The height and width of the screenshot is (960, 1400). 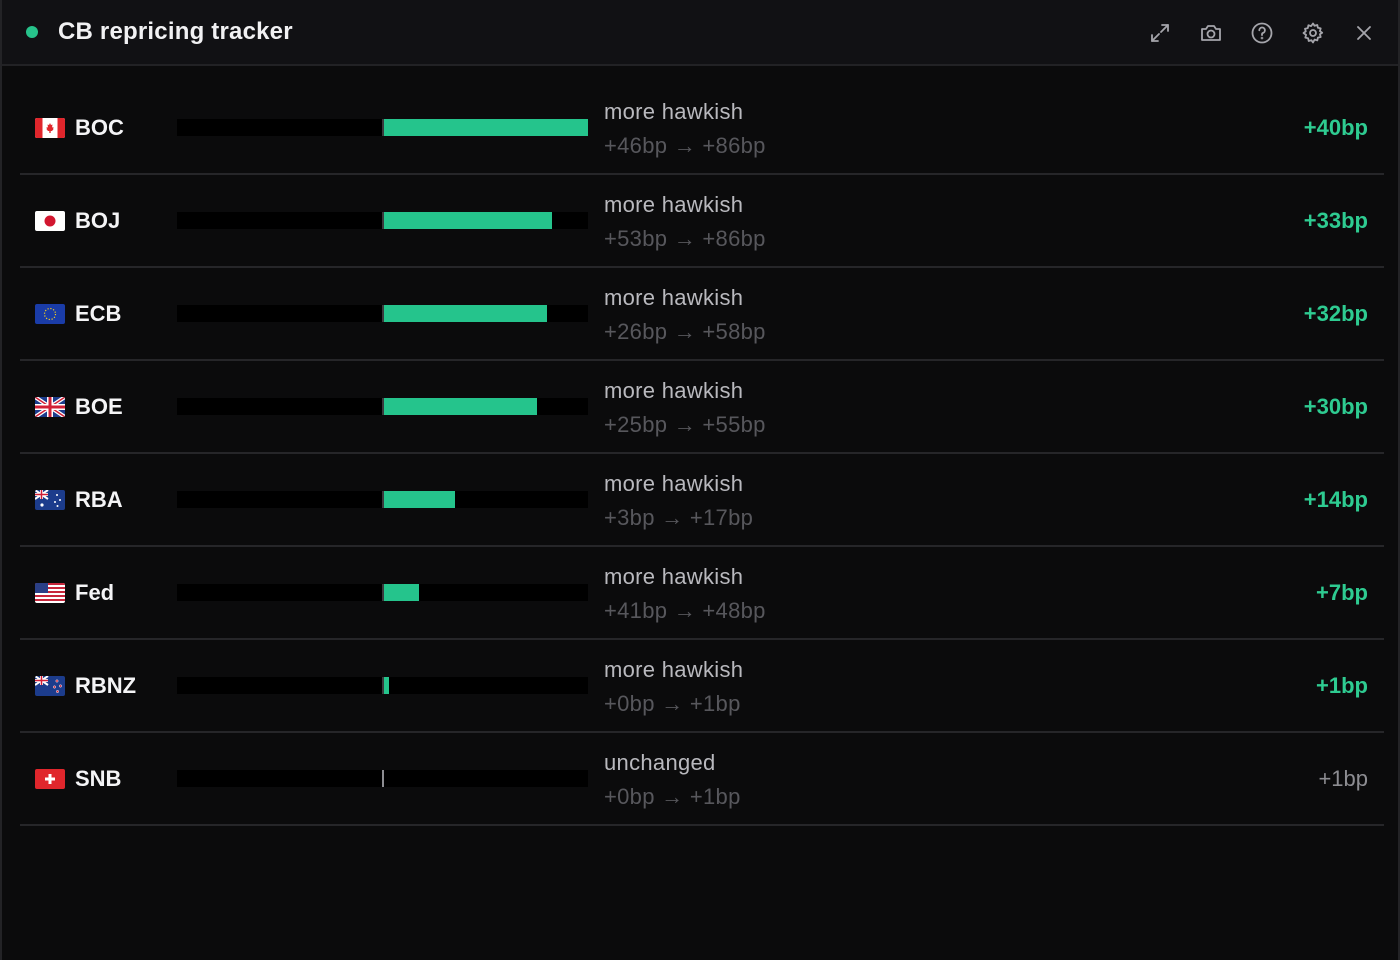 I want to click on bank-code: SNB, so click(x=98, y=778).